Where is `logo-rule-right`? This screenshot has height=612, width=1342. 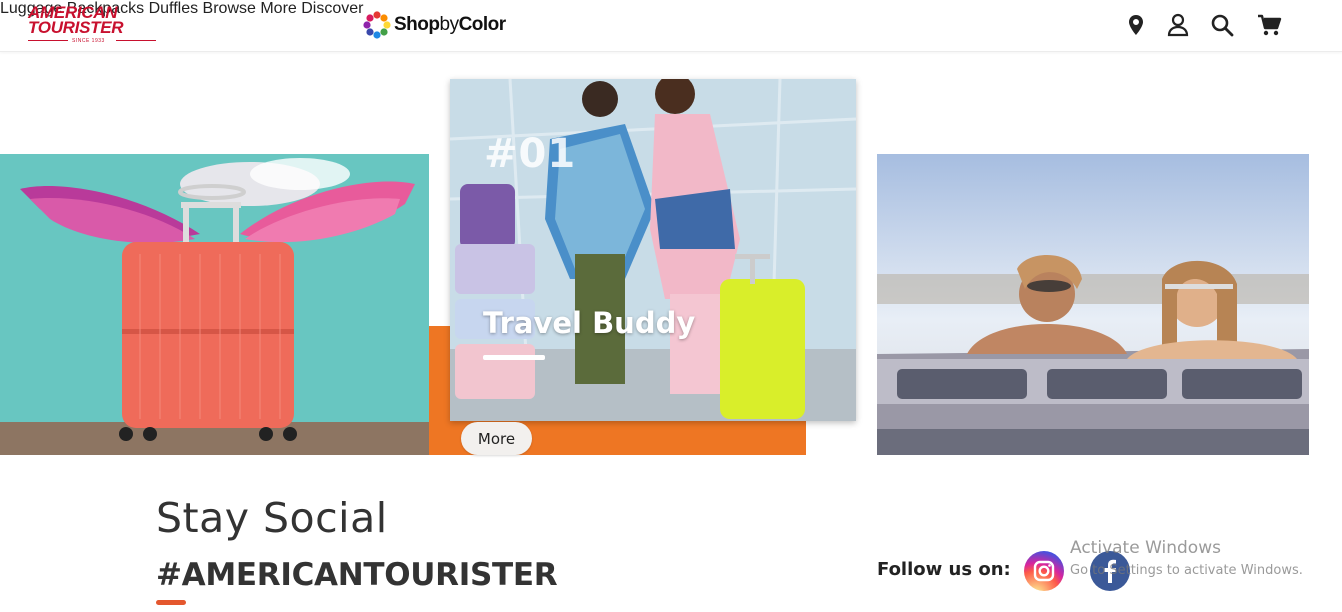 logo-rule-right is located at coordinates (136, 40).